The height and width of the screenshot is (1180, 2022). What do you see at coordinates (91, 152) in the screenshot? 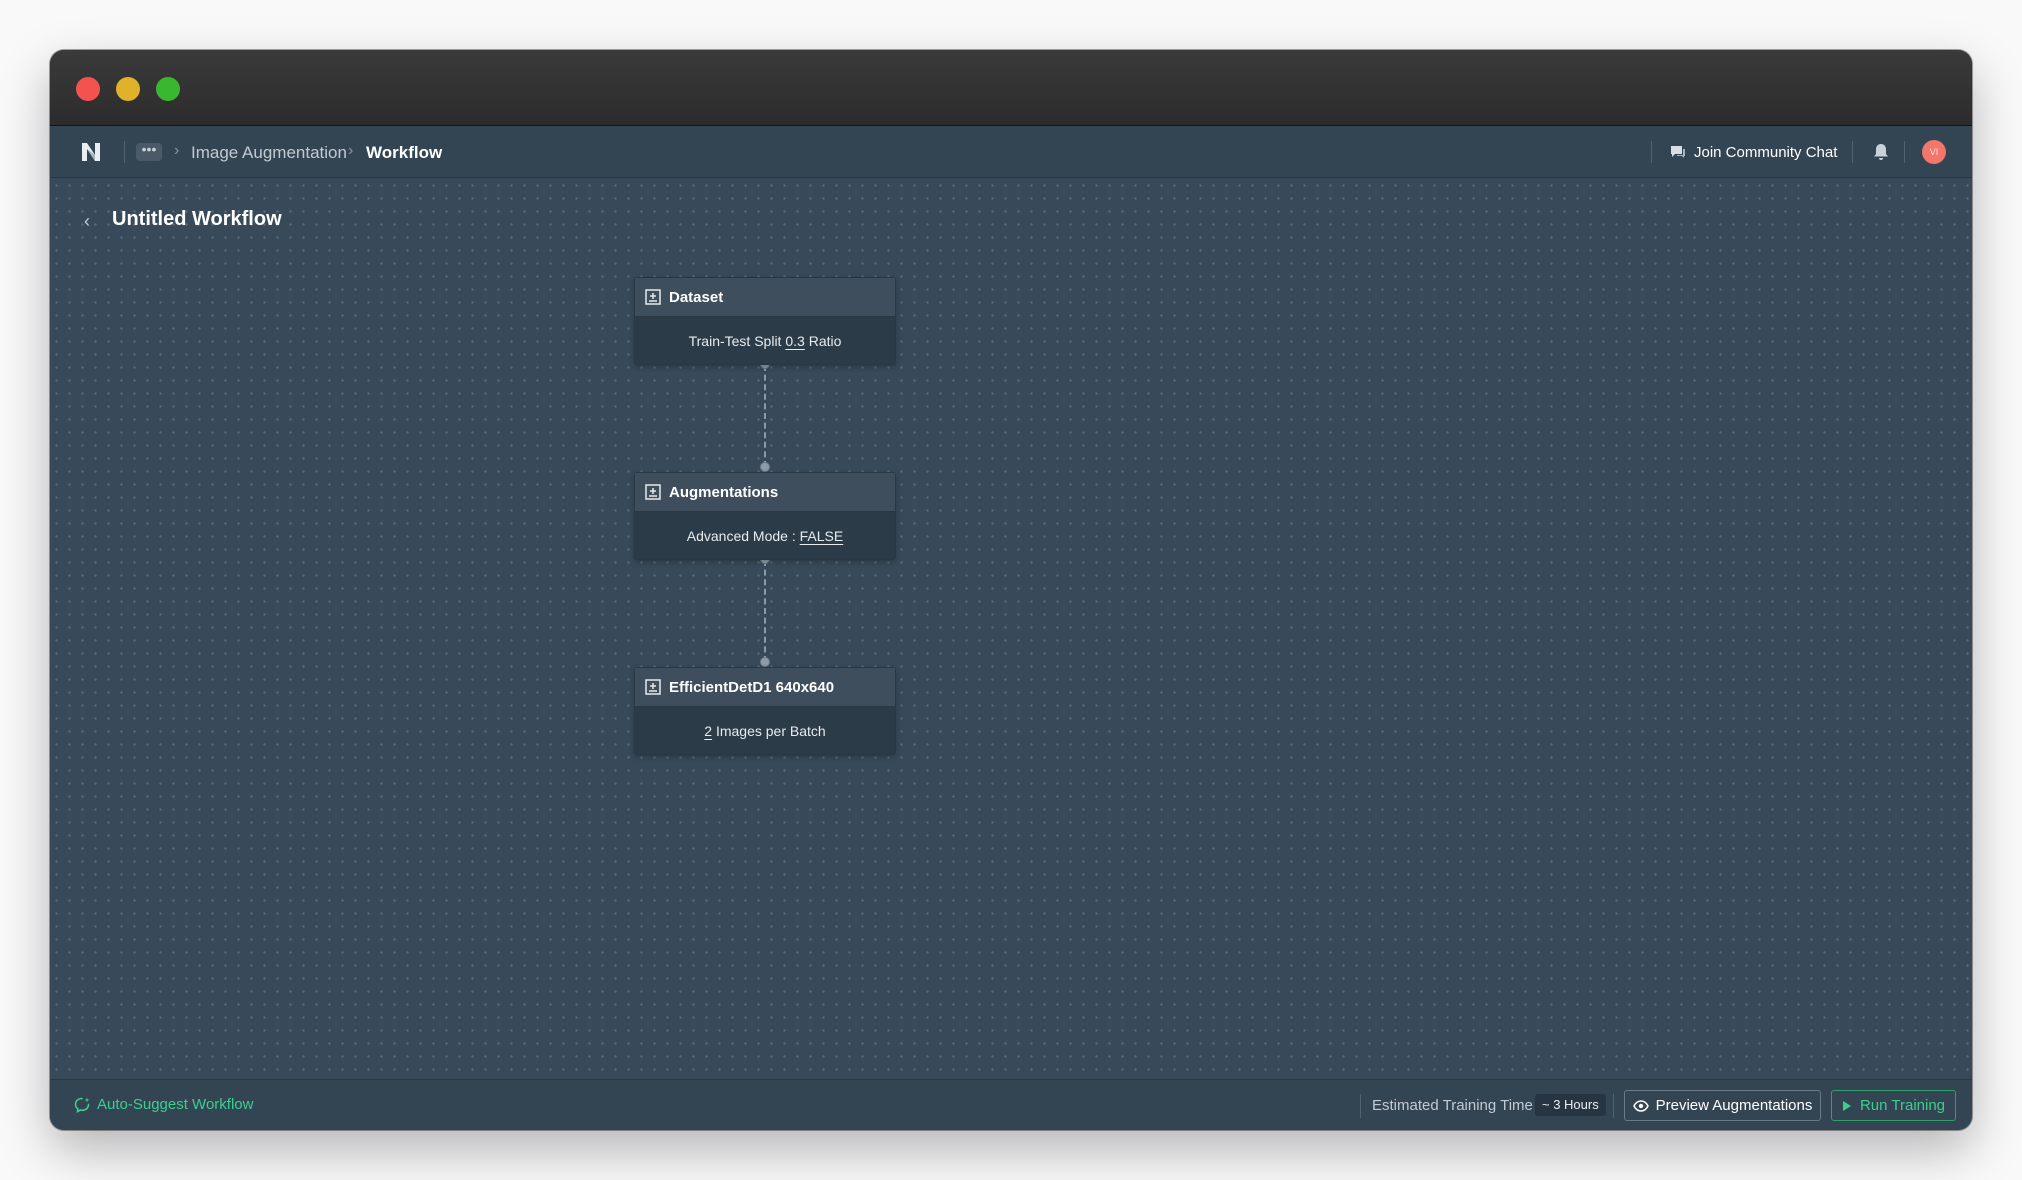
I see `app-logo-icon` at bounding box center [91, 152].